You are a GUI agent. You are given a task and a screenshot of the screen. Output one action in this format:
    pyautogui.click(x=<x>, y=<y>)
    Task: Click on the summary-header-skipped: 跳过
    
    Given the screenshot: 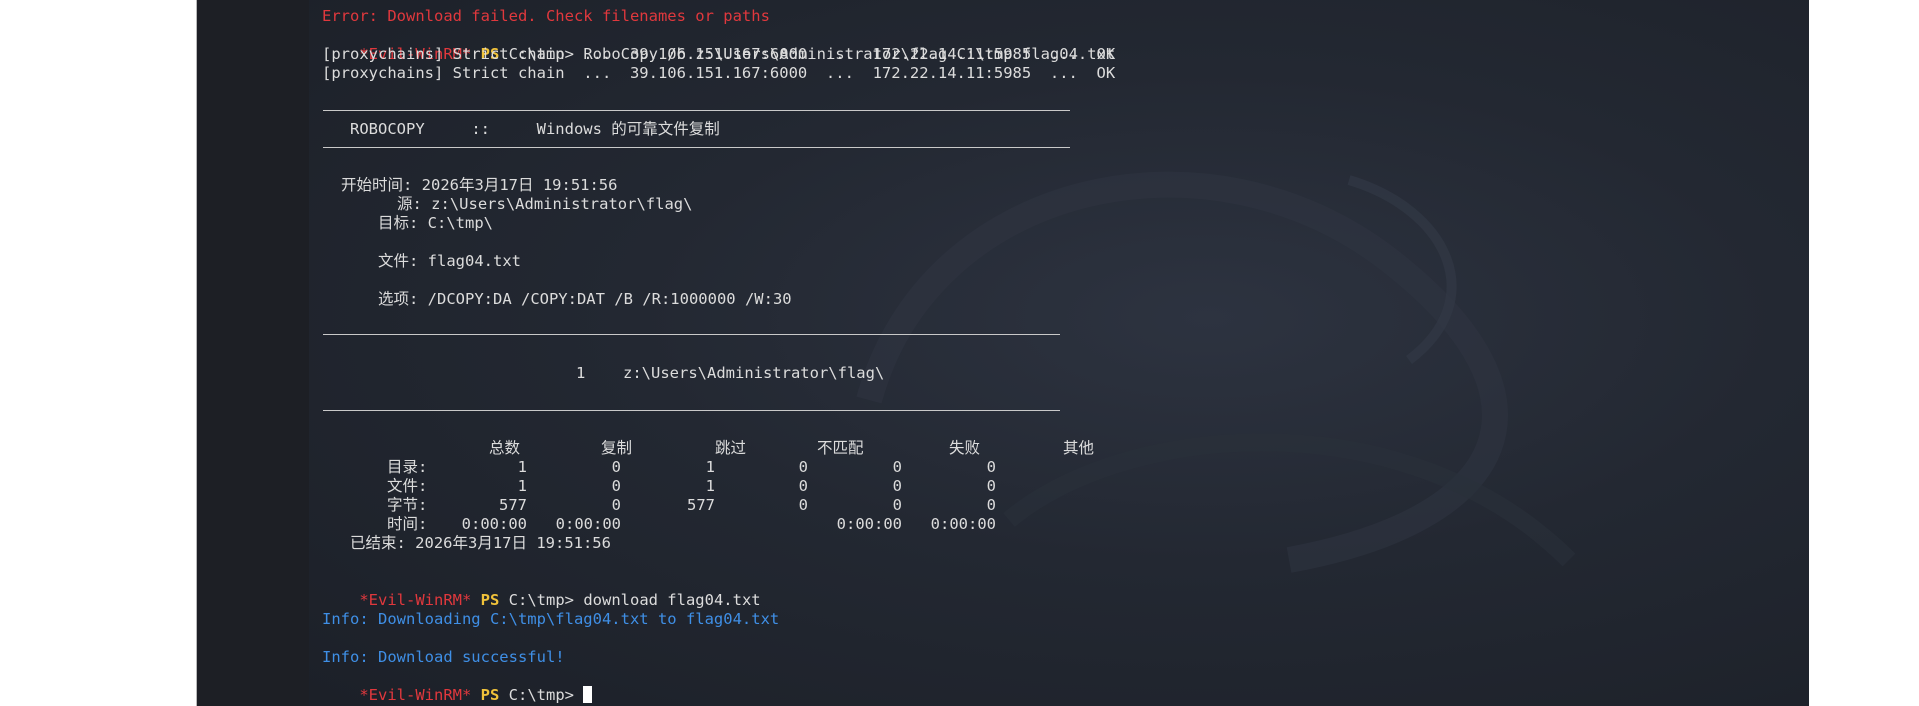 What is the action you would take?
    pyautogui.click(x=731, y=448)
    